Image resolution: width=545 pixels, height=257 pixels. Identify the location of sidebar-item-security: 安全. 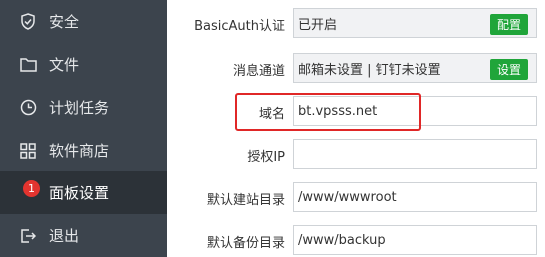
(83, 21).